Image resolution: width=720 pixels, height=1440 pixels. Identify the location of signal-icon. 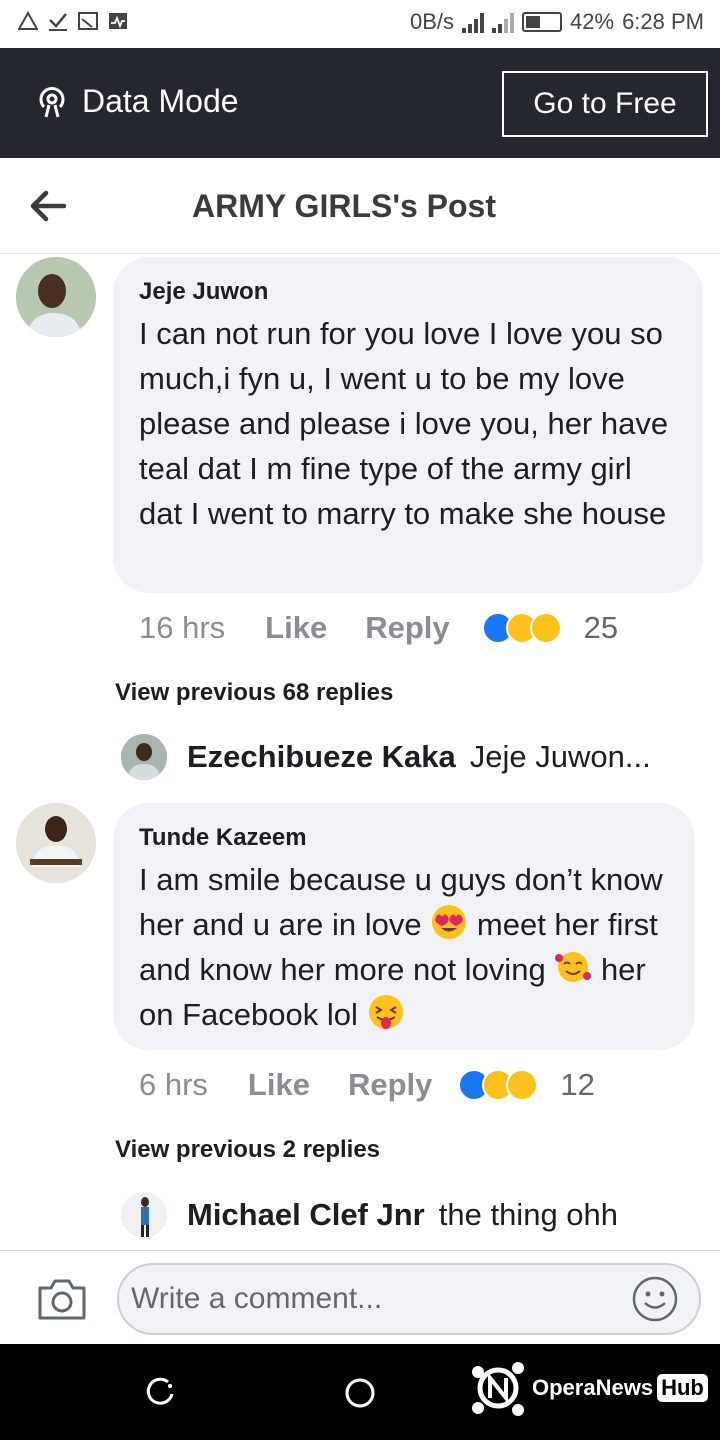
(473, 22).